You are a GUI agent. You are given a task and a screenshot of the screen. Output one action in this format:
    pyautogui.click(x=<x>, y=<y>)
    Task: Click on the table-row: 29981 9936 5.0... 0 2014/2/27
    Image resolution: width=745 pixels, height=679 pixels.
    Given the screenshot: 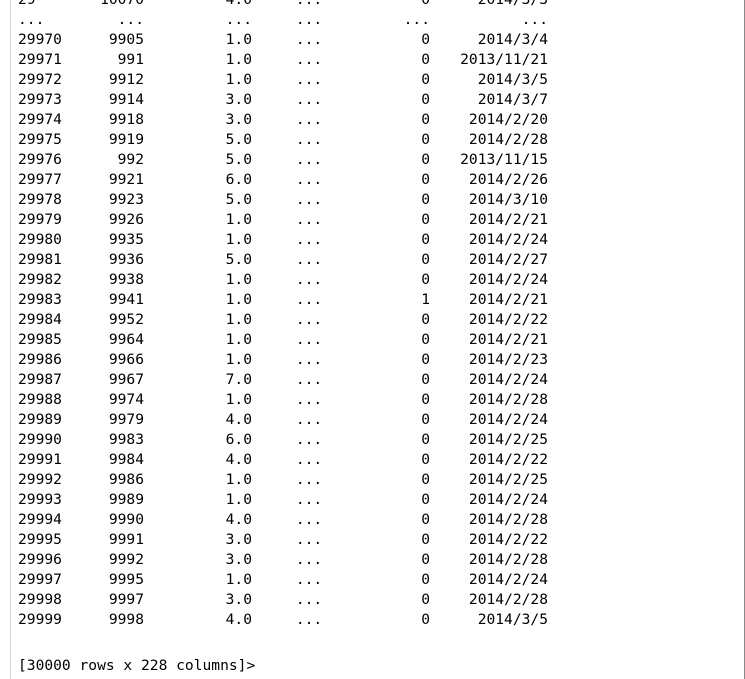 What is the action you would take?
    pyautogui.click(x=375, y=260)
    